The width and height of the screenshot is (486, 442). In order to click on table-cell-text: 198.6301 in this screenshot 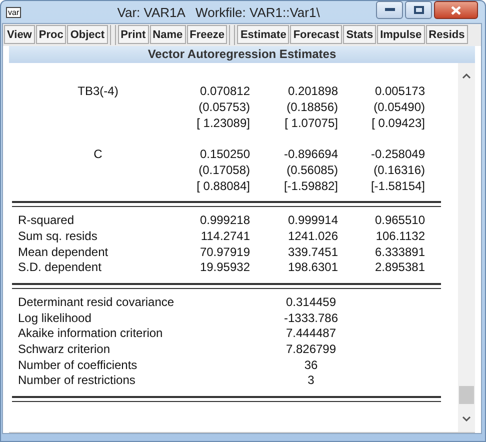, I will do `click(312, 268)`.